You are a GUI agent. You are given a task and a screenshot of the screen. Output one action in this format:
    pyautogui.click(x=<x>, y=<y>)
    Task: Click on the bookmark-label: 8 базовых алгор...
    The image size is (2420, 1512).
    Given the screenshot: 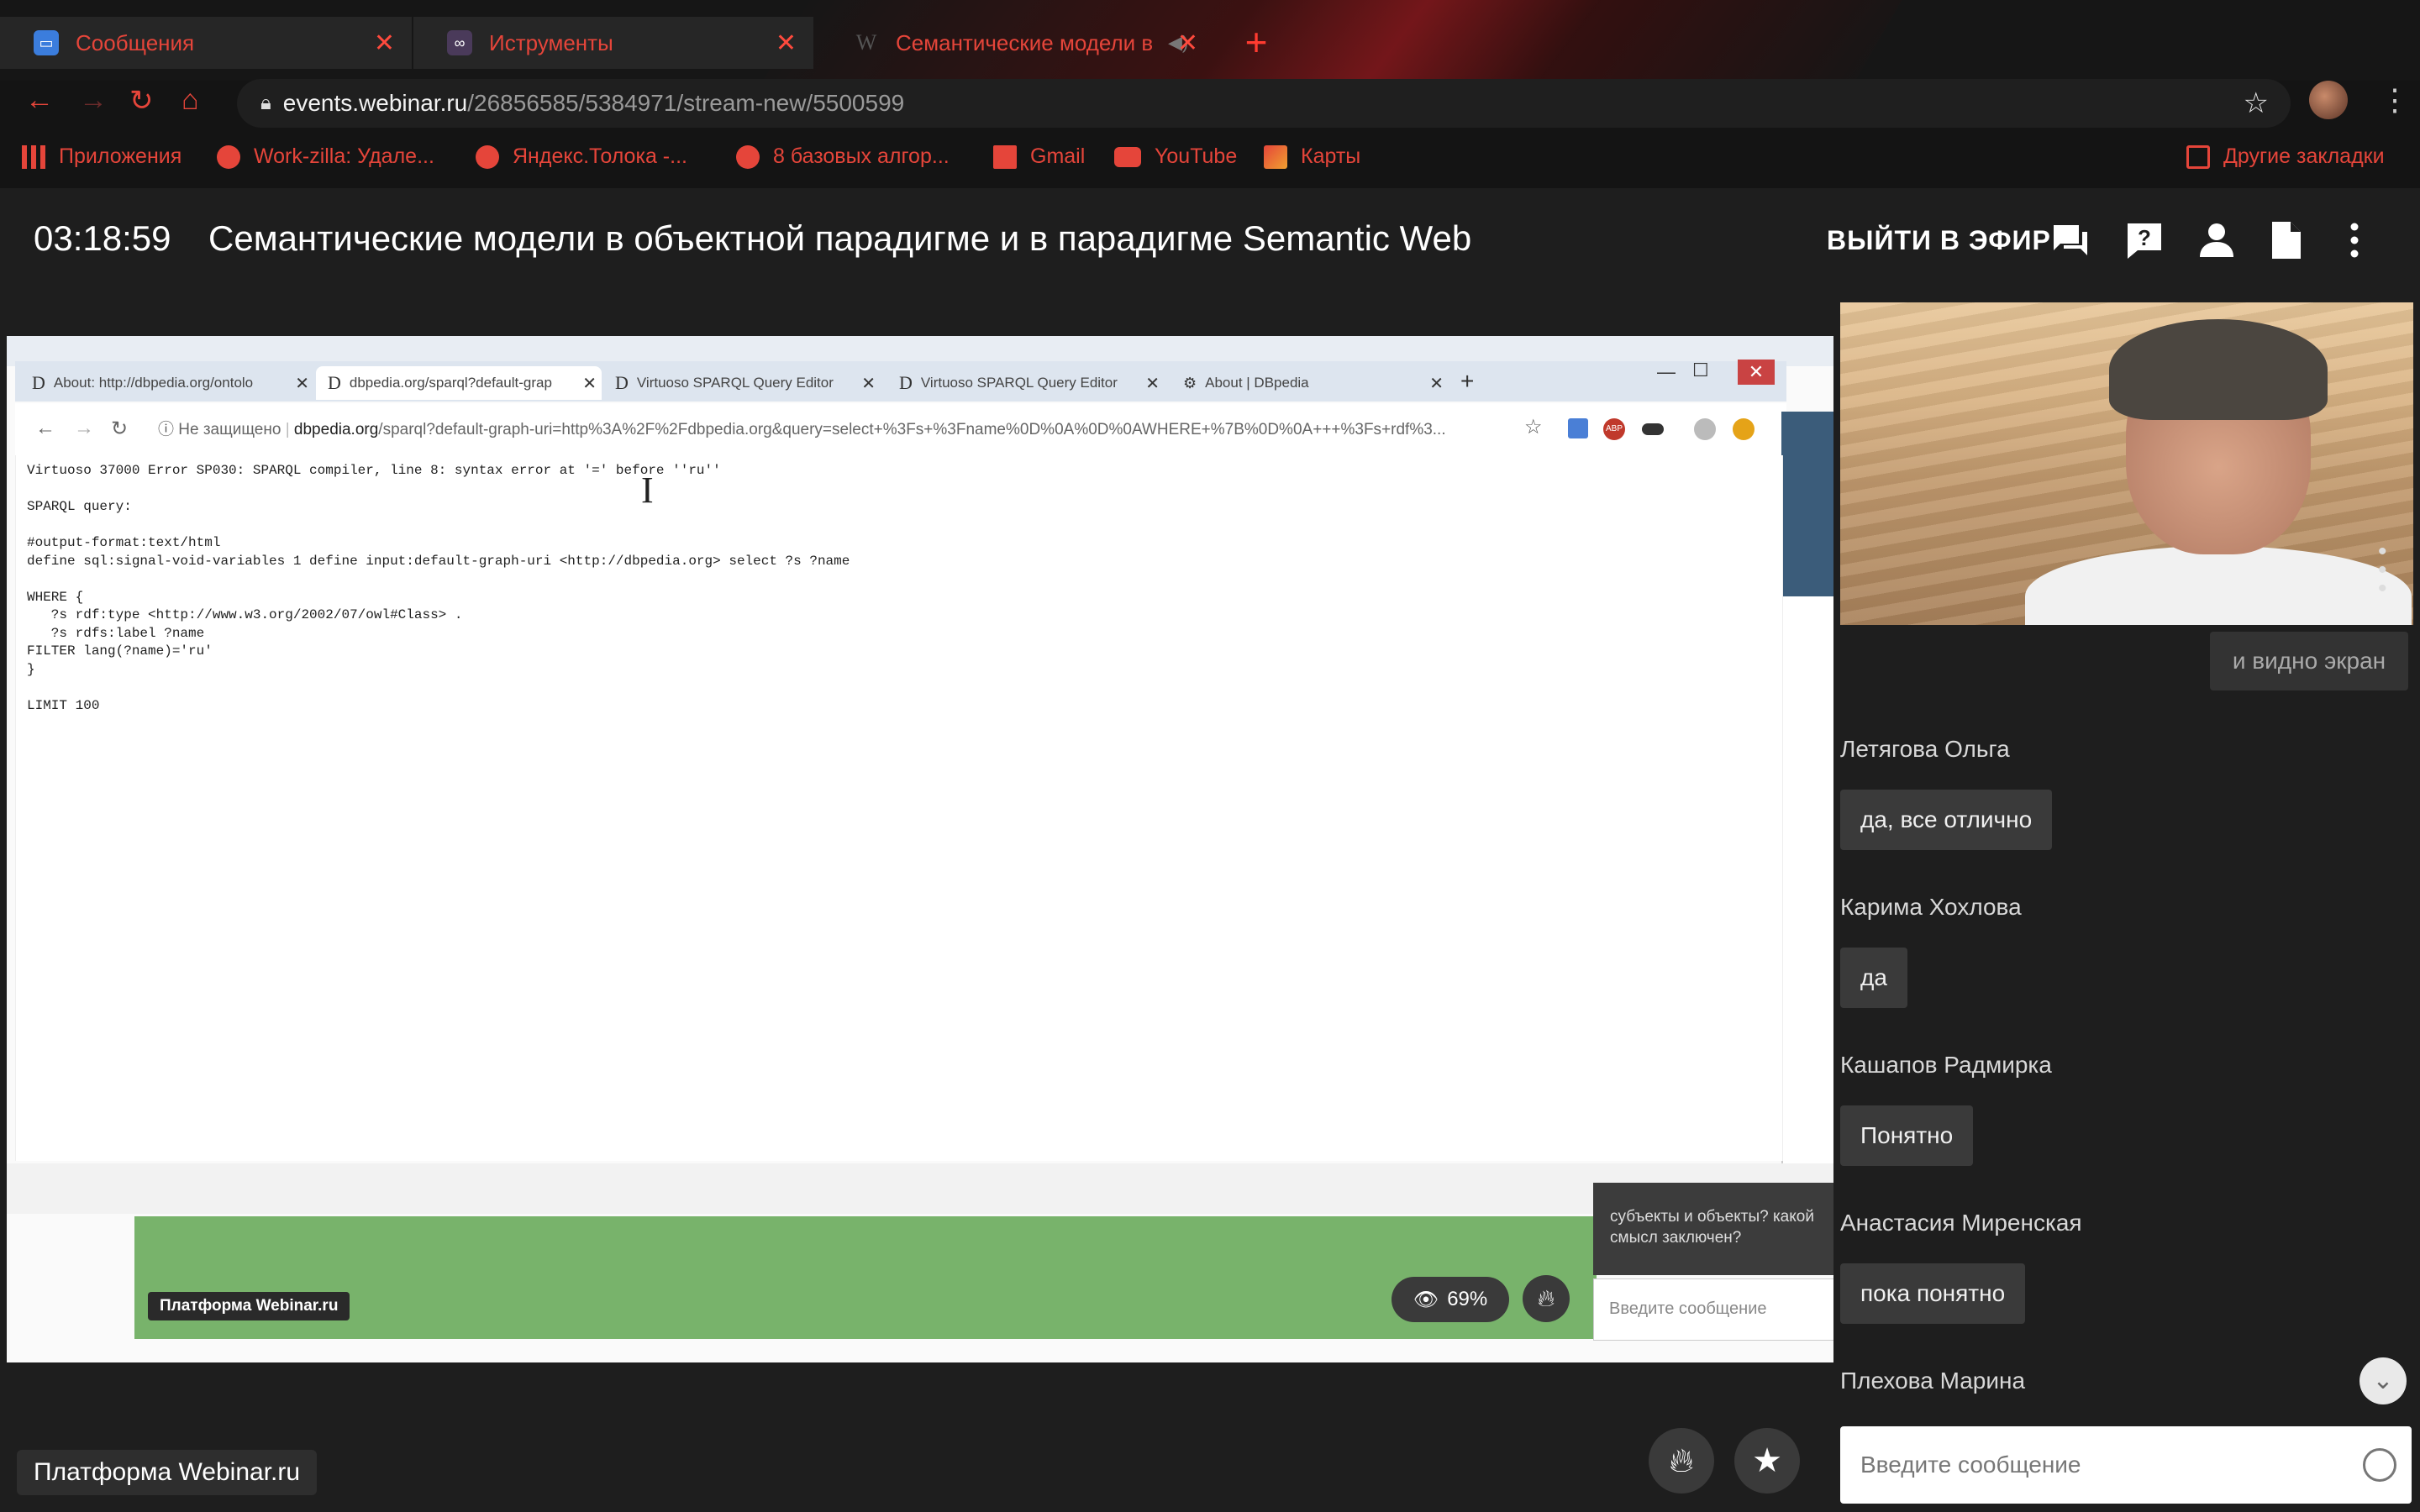 What is the action you would take?
    pyautogui.click(x=862, y=156)
    